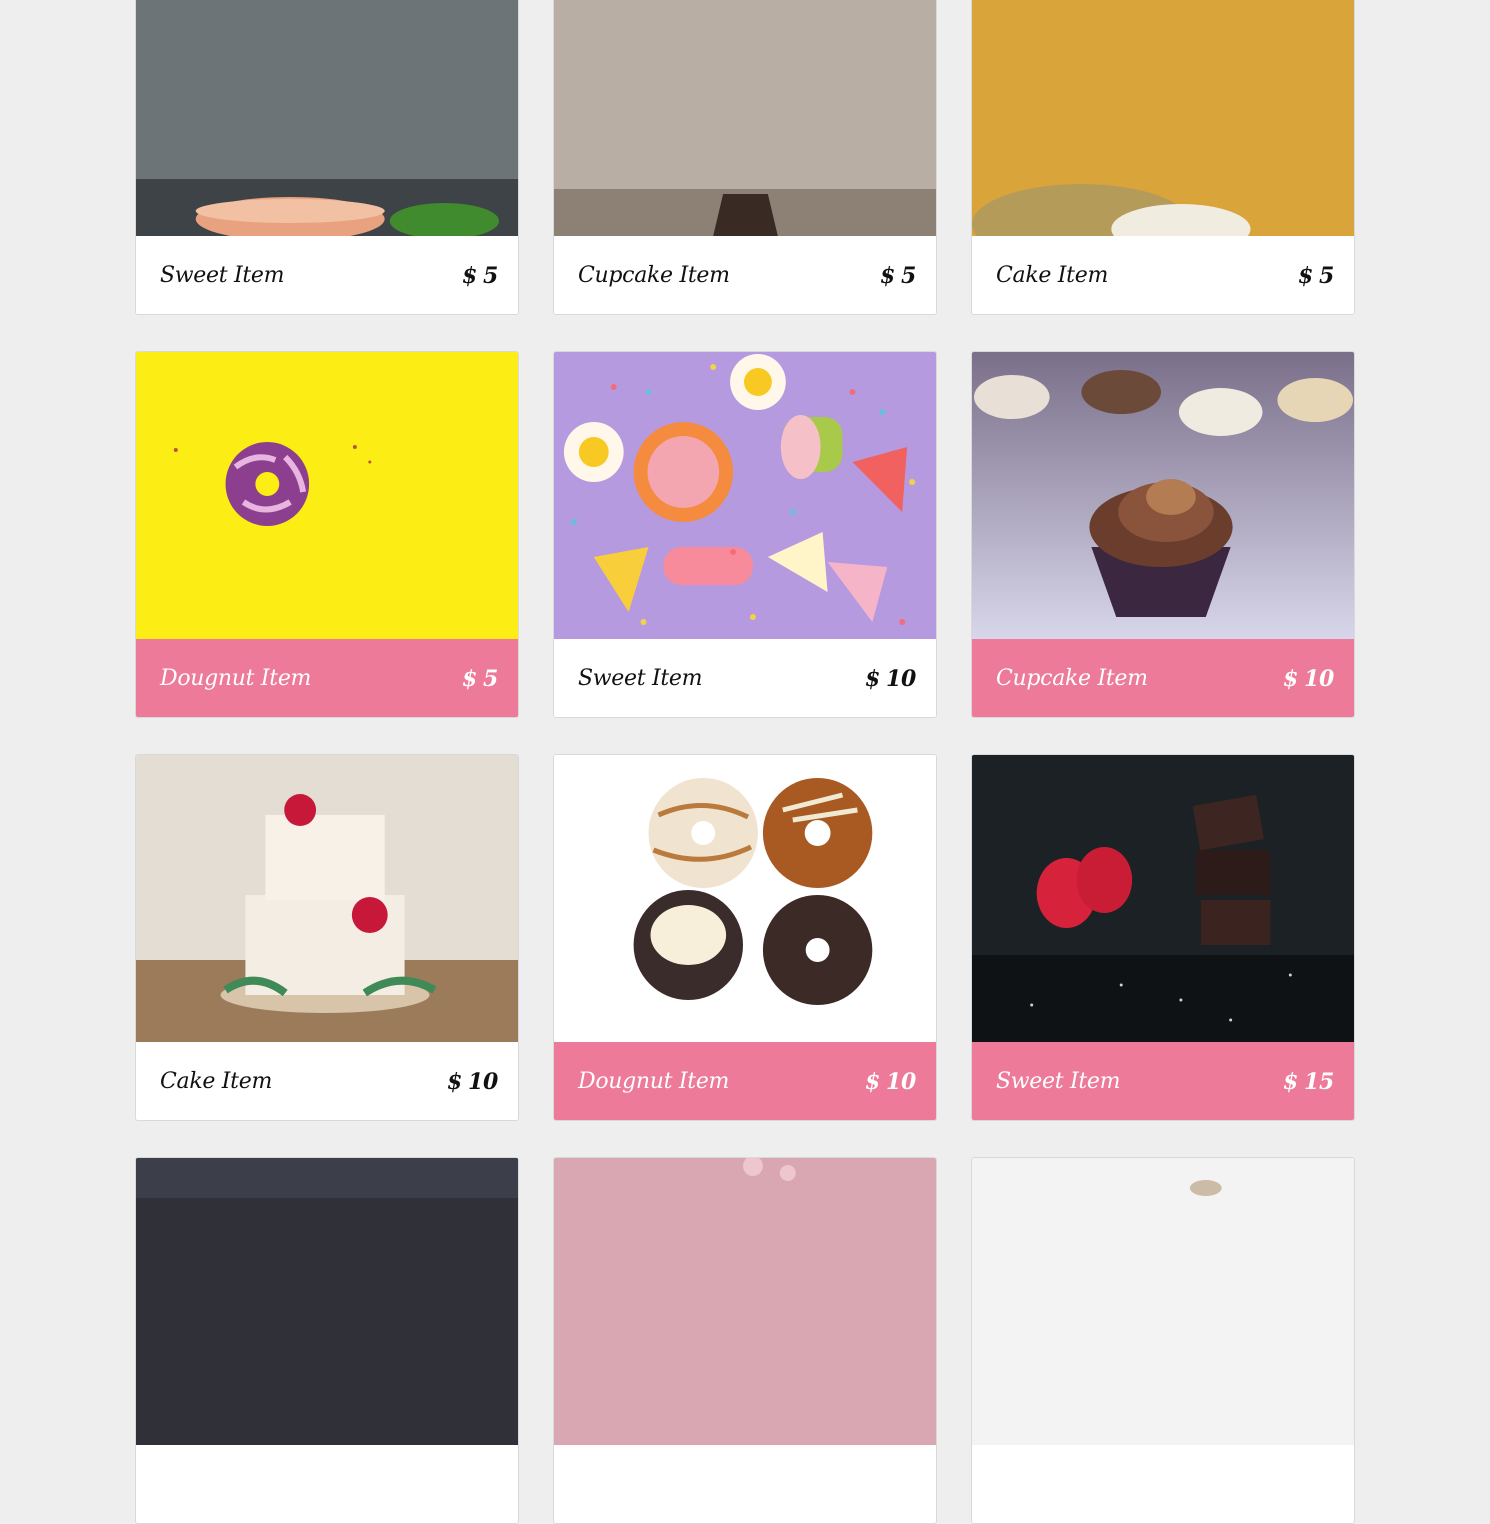 The width and height of the screenshot is (1490, 1524). I want to click on four-donuts-photo, so click(745, 898).